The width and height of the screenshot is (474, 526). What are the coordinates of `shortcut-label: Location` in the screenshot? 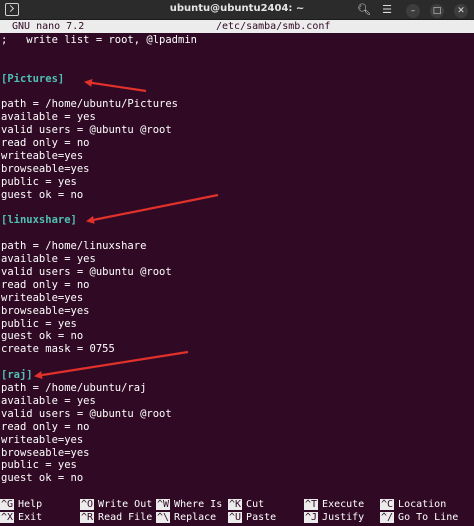 It's located at (422, 504).